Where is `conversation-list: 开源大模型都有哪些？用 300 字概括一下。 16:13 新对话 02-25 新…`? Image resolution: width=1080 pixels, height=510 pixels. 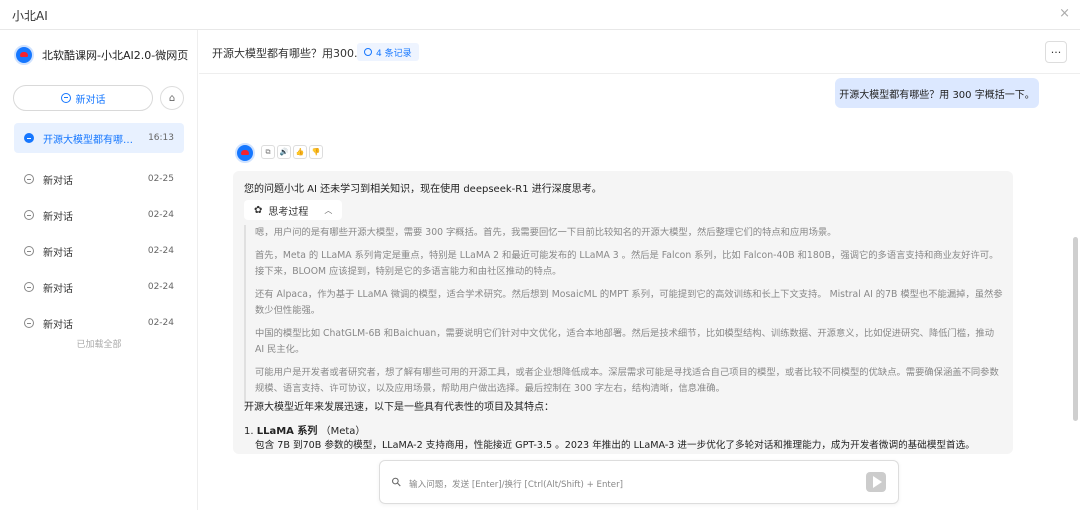 conversation-list: 开源大模型都有哪些？用 300 字概括一下。 16:13 新对话 02-25 新… is located at coordinates (99, 232).